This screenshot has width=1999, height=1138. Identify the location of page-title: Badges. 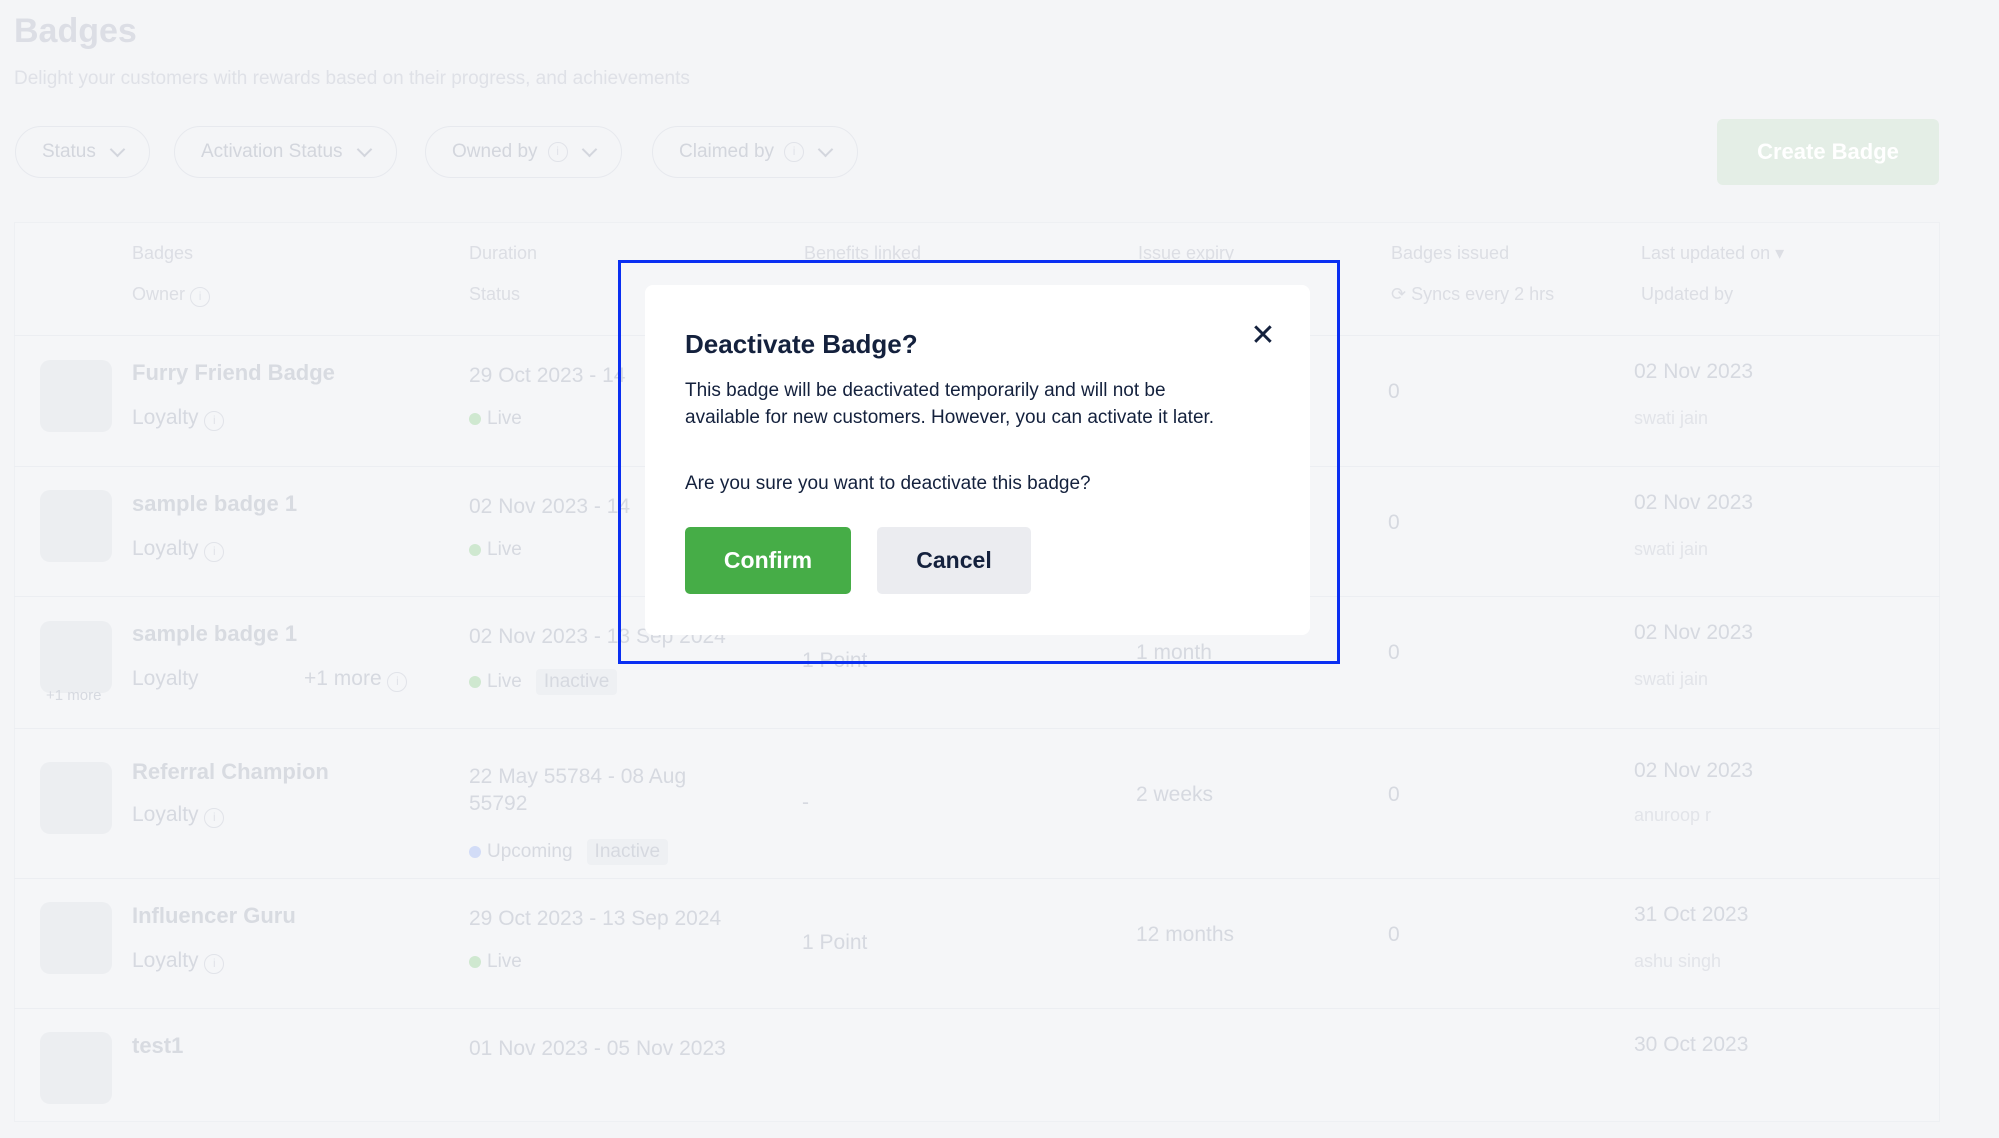
(75, 31).